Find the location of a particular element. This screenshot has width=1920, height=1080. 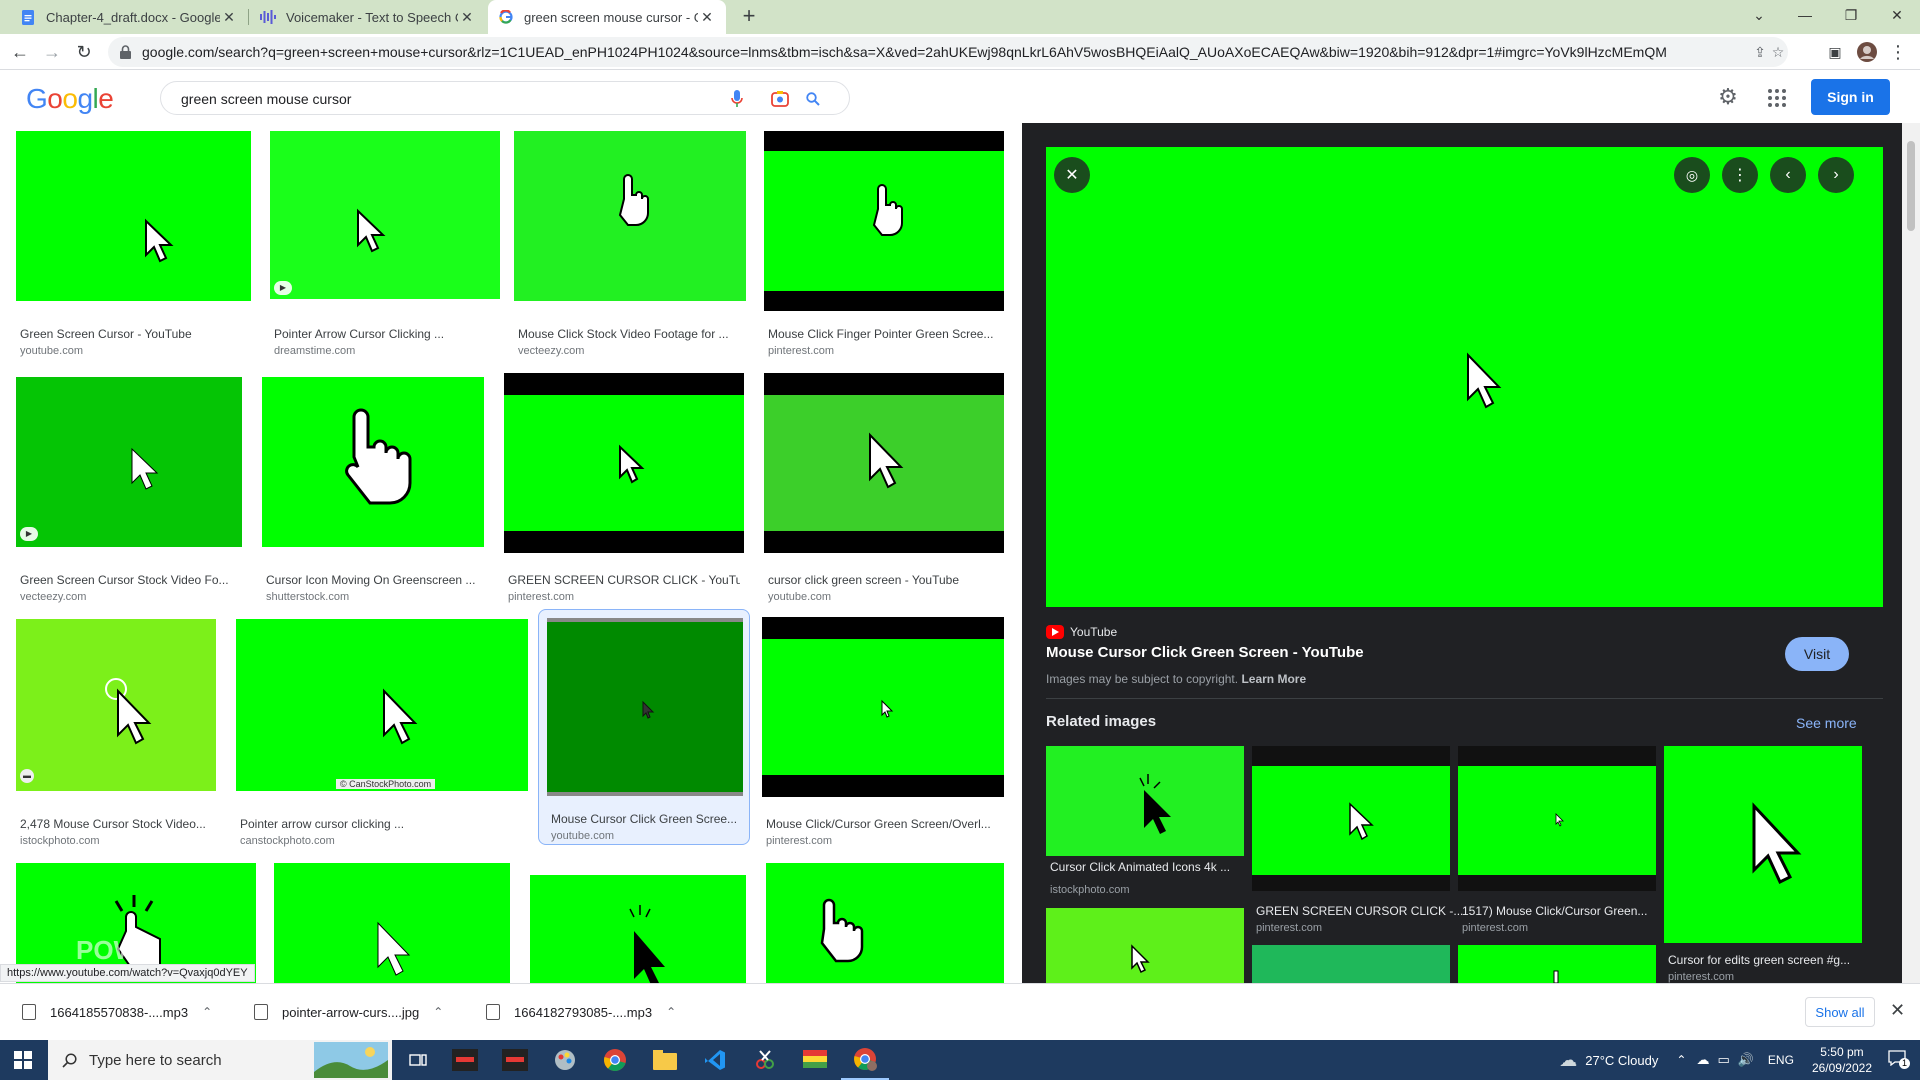

back-icon: ← is located at coordinates (20, 52).